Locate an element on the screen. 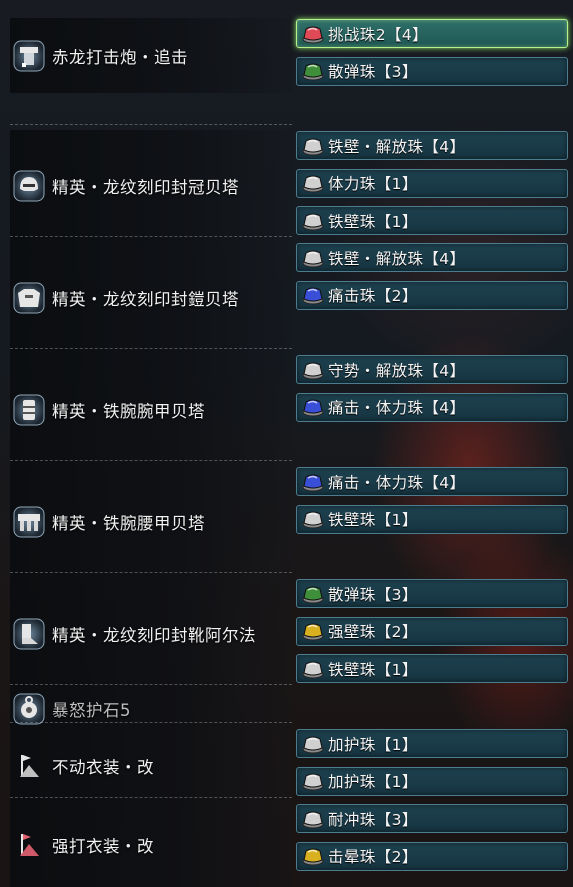 Image resolution: width=573 pixels, height=887 pixels. decoration-slot: 体力珠【1】 is located at coordinates (432, 183).